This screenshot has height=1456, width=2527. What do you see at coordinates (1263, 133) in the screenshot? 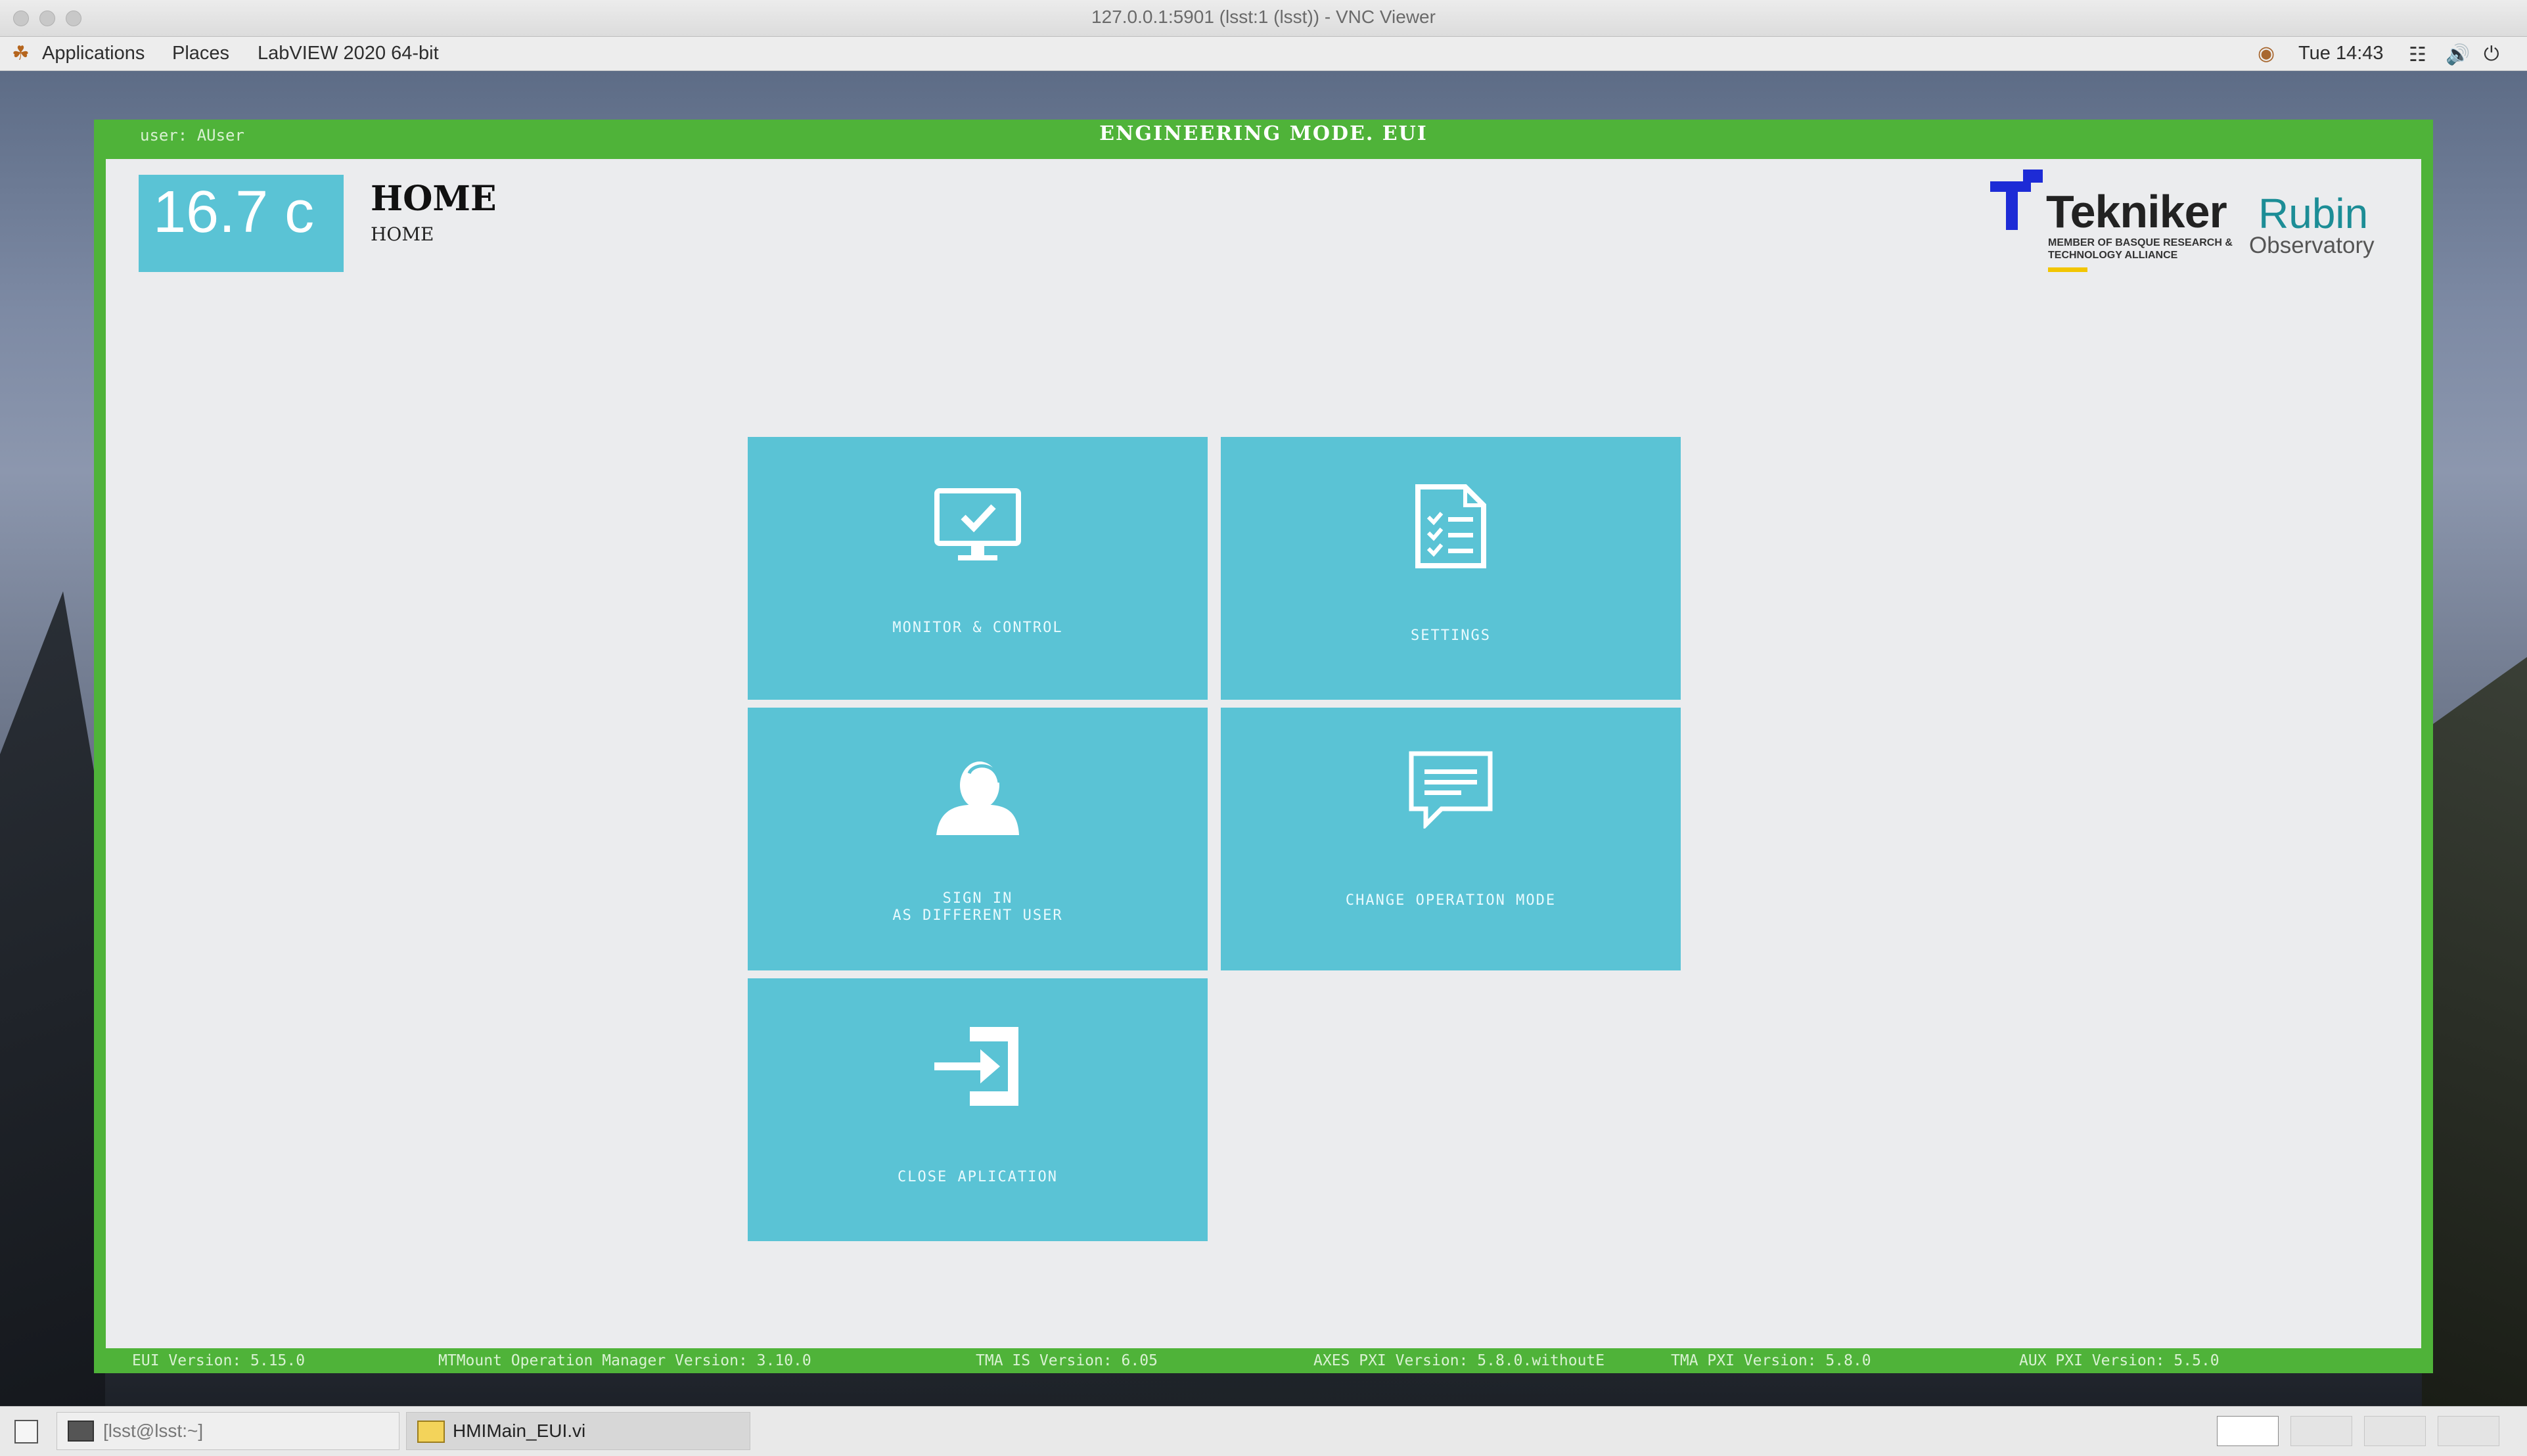
I see `eui-window-title: ENGINEERING MODE. EUI` at bounding box center [1263, 133].